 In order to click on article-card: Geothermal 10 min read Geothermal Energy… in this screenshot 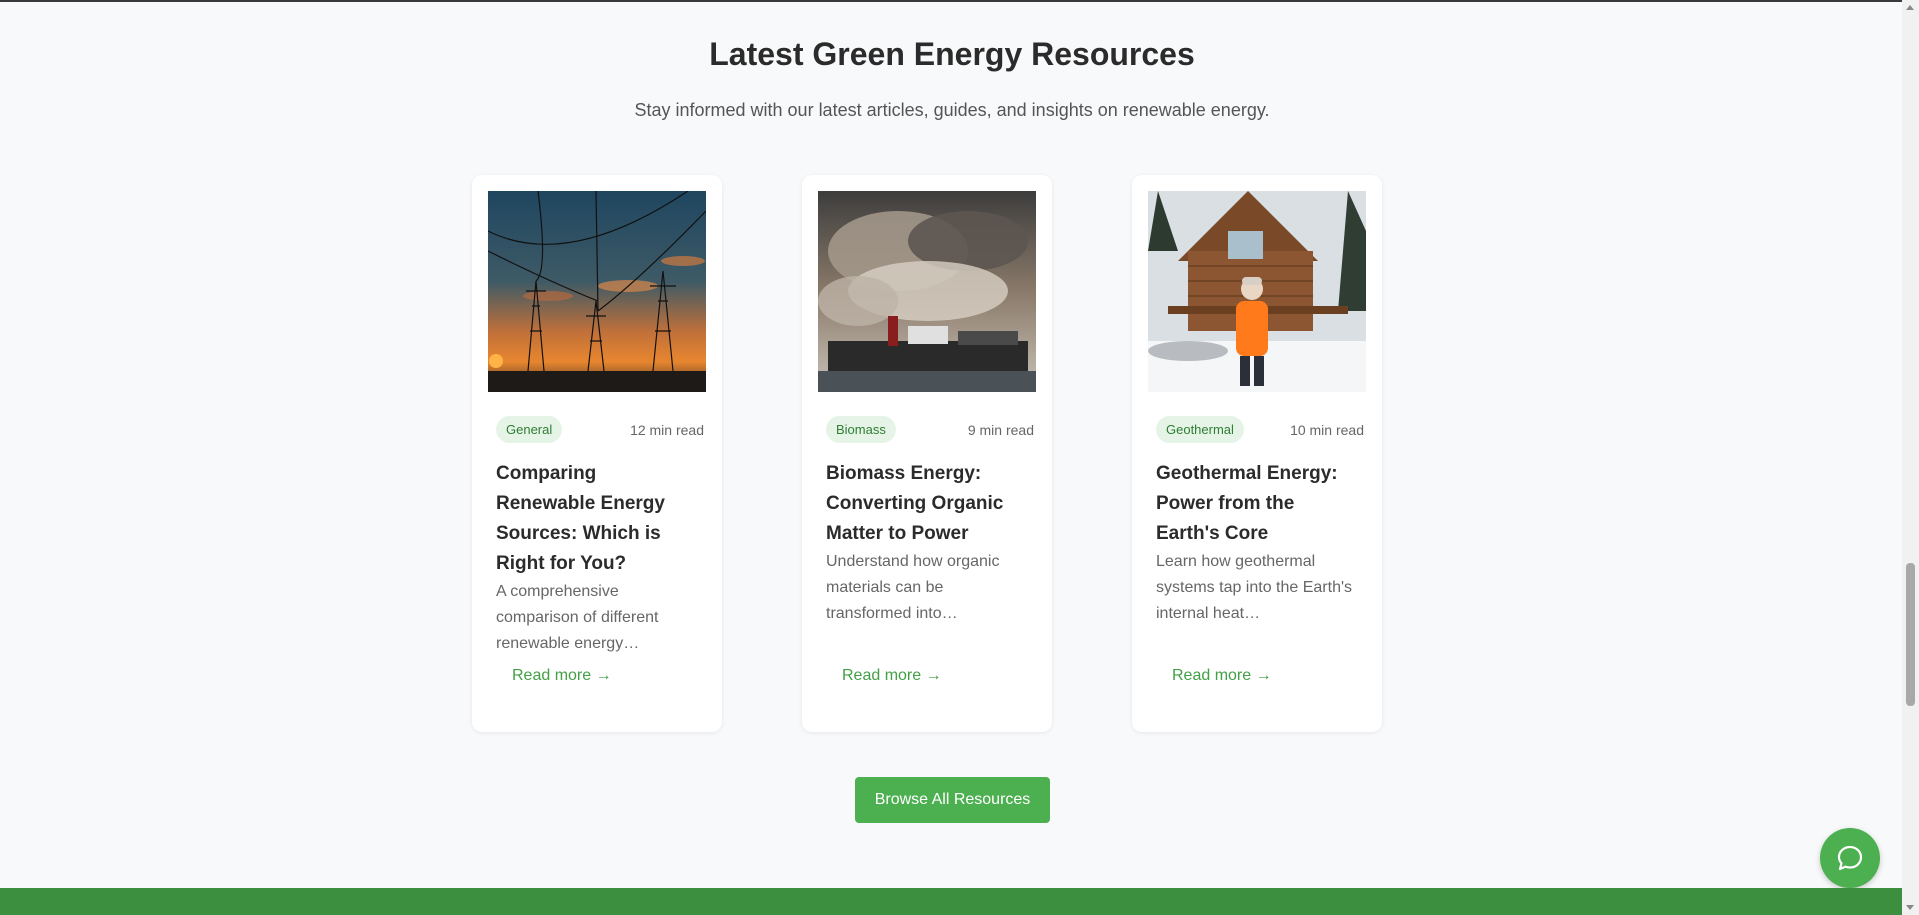, I will do `click(1257, 453)`.